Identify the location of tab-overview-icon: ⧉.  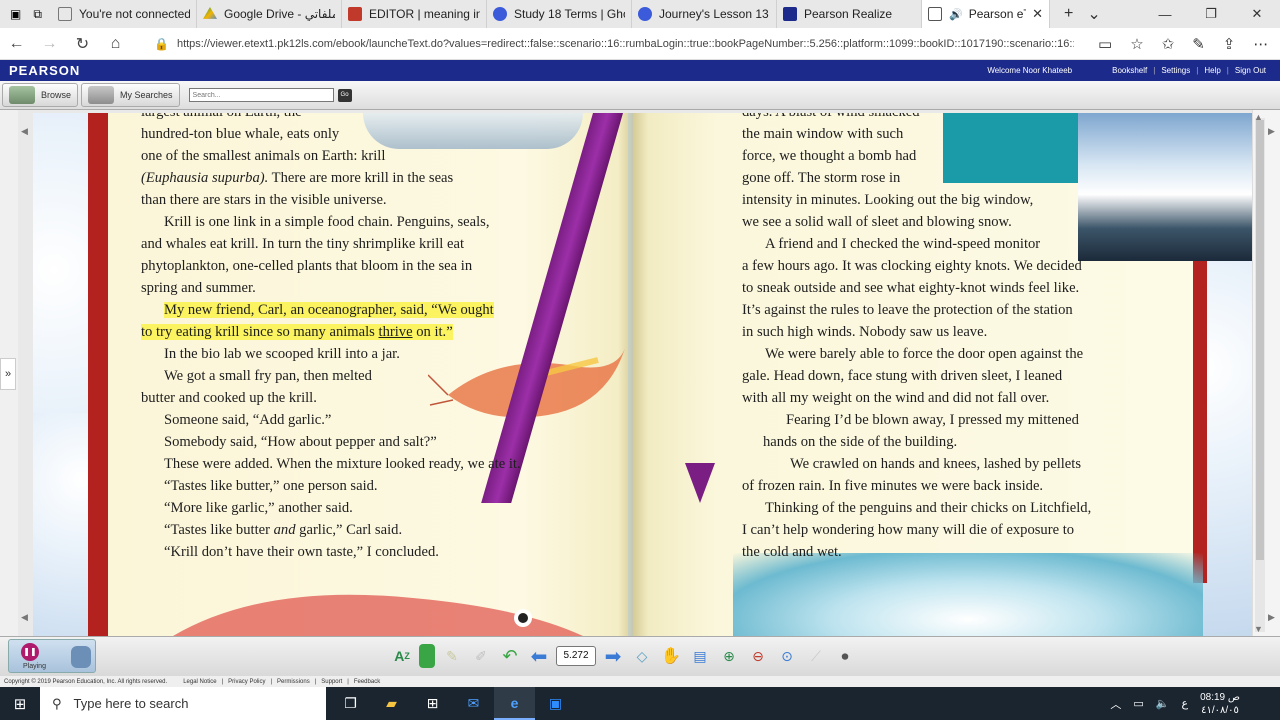
(37, 14).